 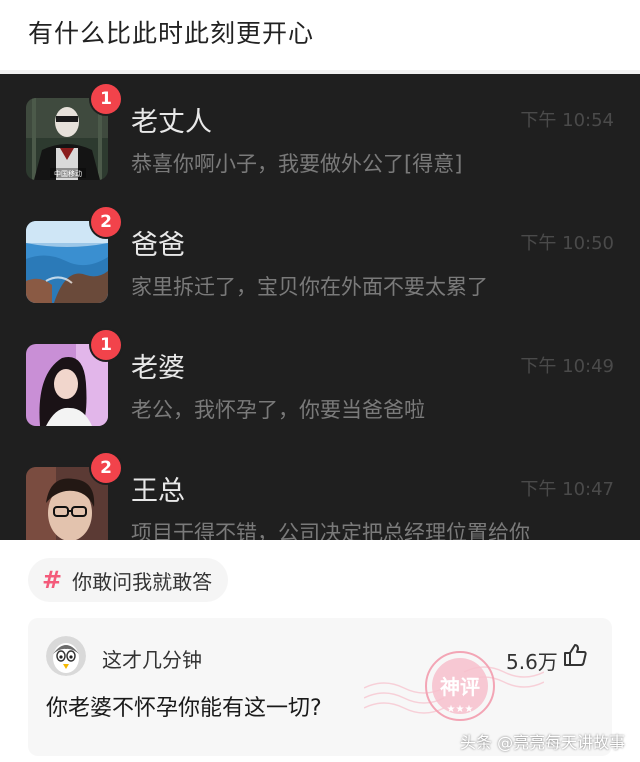 I want to click on comment-text: 你老婆不怀孕你能有这一切?, so click(x=184, y=708).